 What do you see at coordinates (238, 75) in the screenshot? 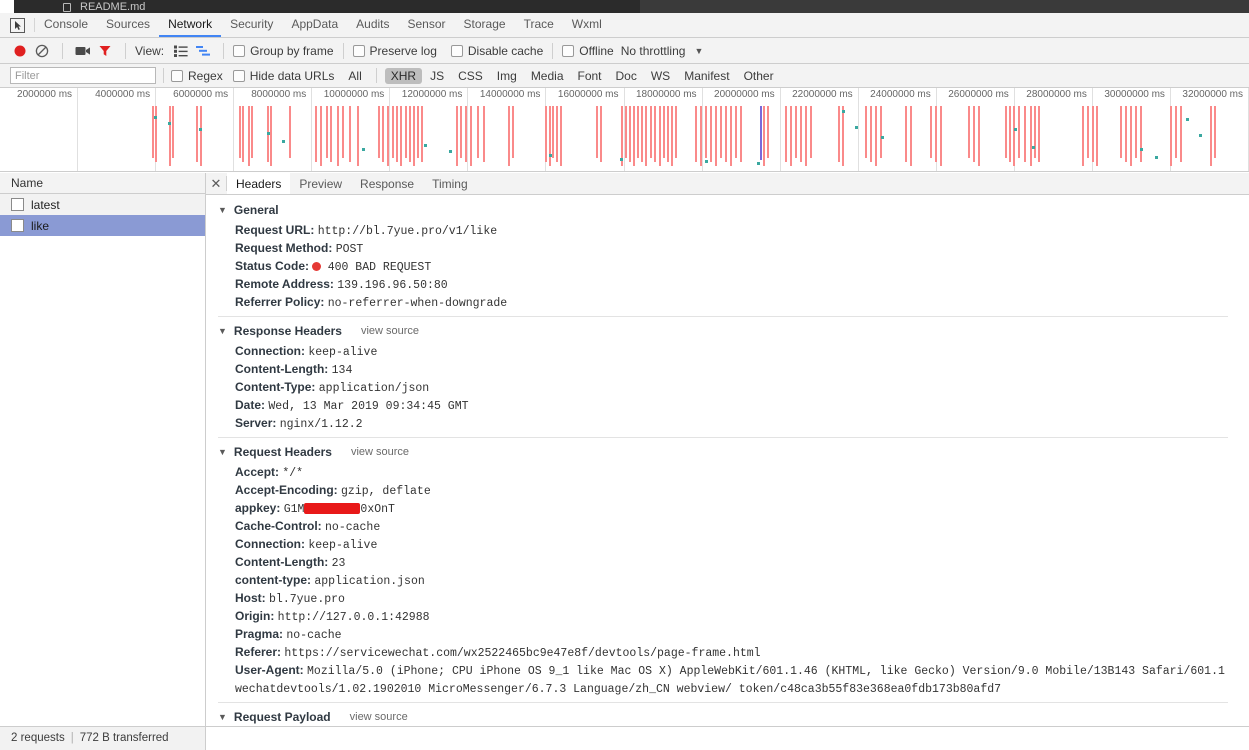
I see `hide-data-urls-box` at bounding box center [238, 75].